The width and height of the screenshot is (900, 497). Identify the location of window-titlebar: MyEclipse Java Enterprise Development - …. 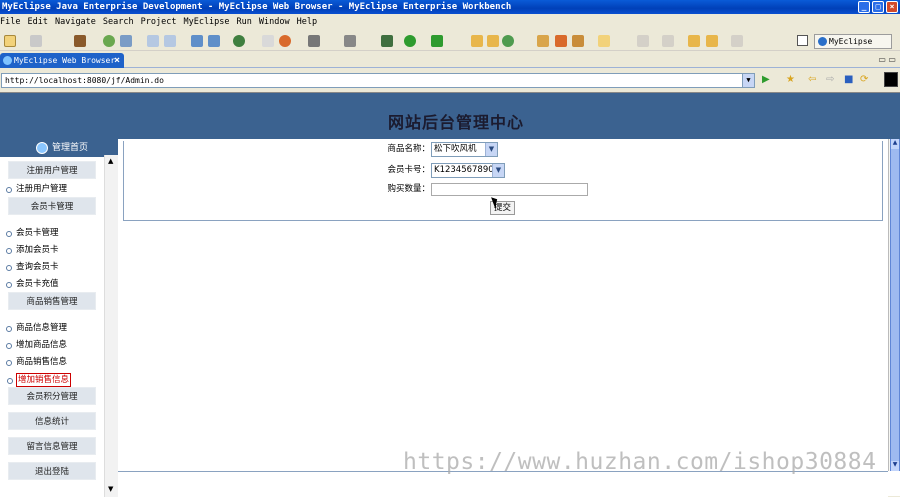
(450, 7).